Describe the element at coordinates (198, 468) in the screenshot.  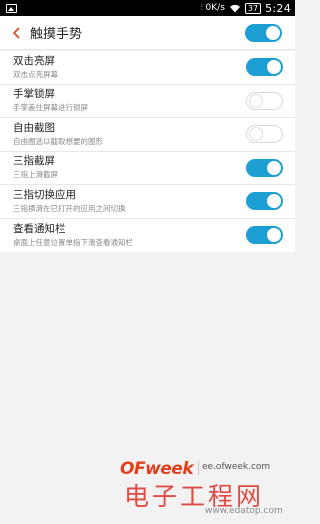
I see `watermark-divider` at that location.